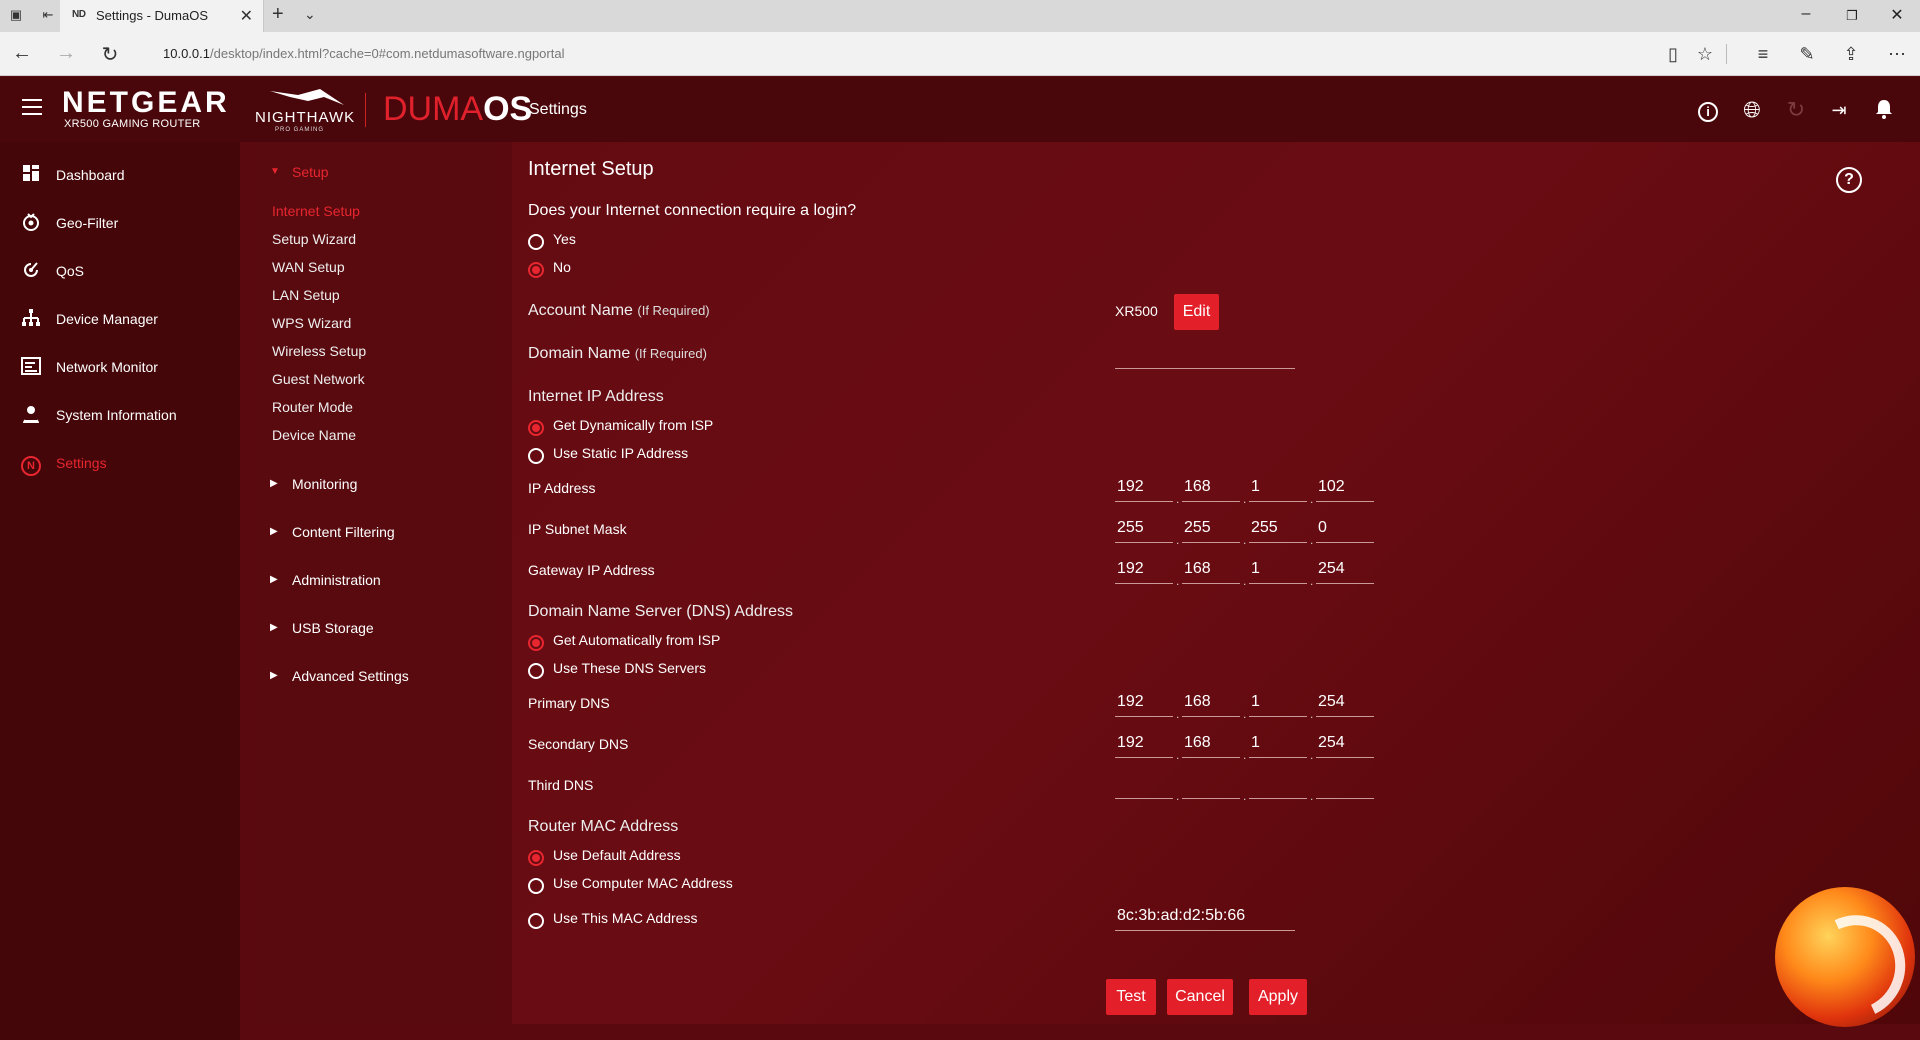 The image size is (1920, 1040). What do you see at coordinates (120, 272) in the screenshot?
I see `sidebar-item-qos: QoS` at bounding box center [120, 272].